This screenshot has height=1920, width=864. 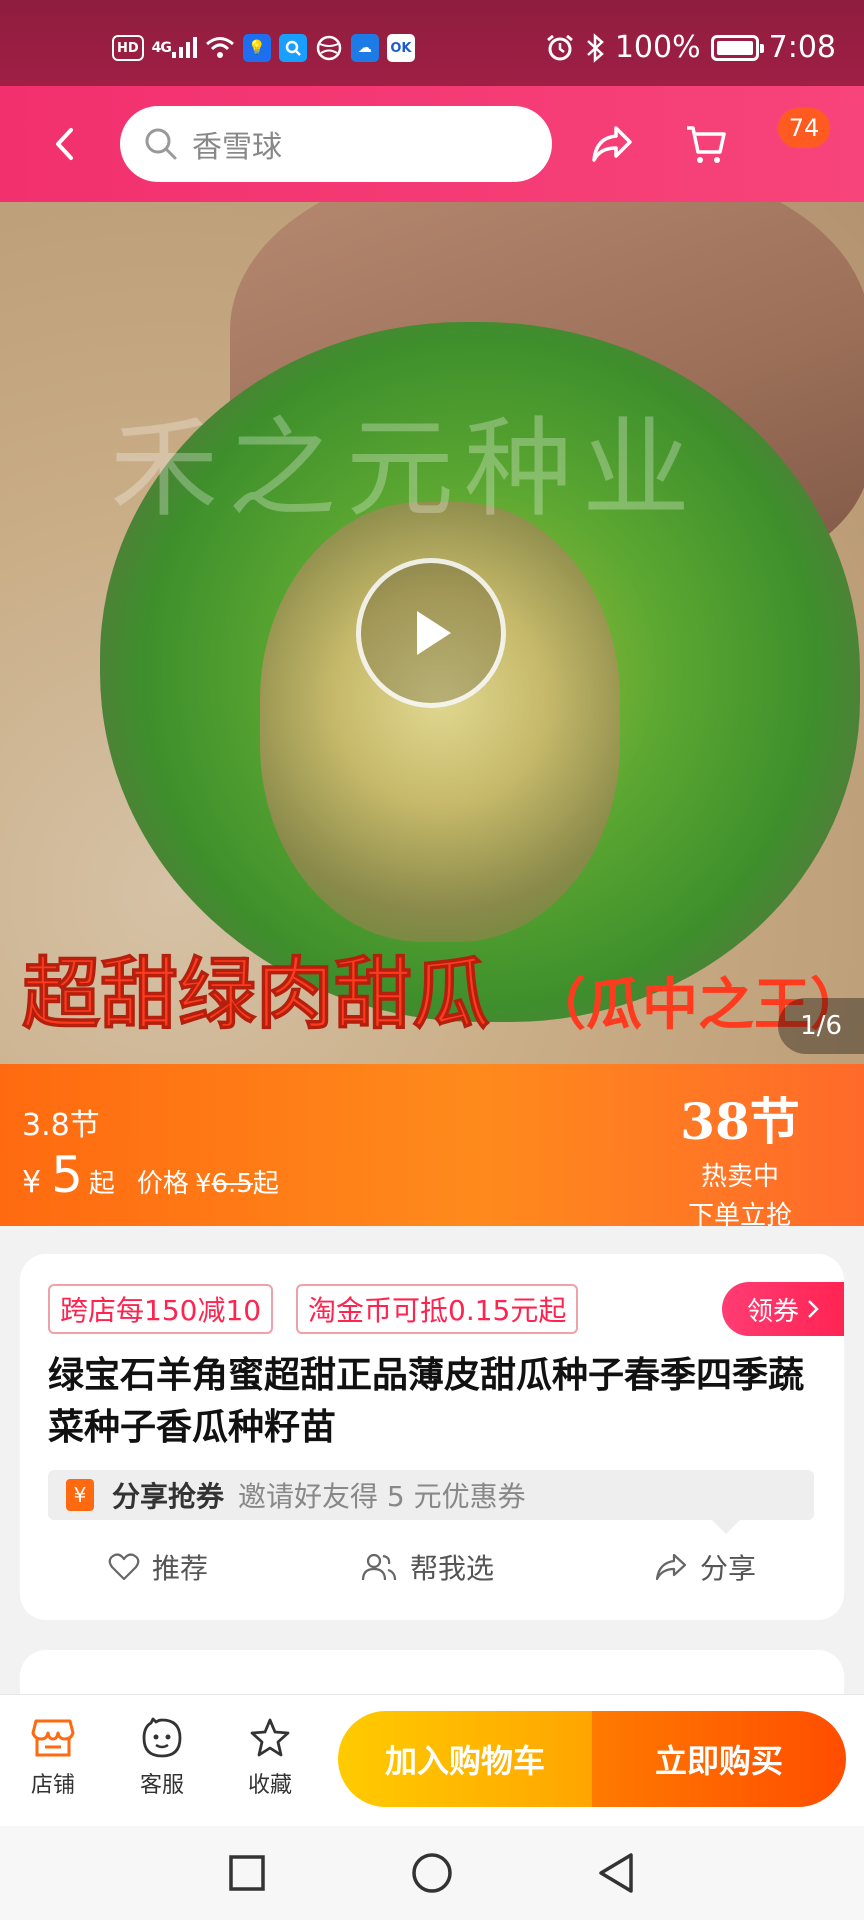 I want to click on original-price-suffix: 起, so click(x=265, y=1184).